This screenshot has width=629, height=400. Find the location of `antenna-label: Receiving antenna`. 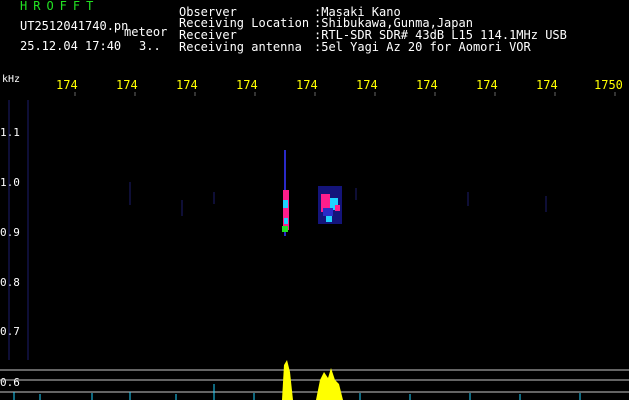

antenna-label: Receiving antenna is located at coordinates (240, 47).